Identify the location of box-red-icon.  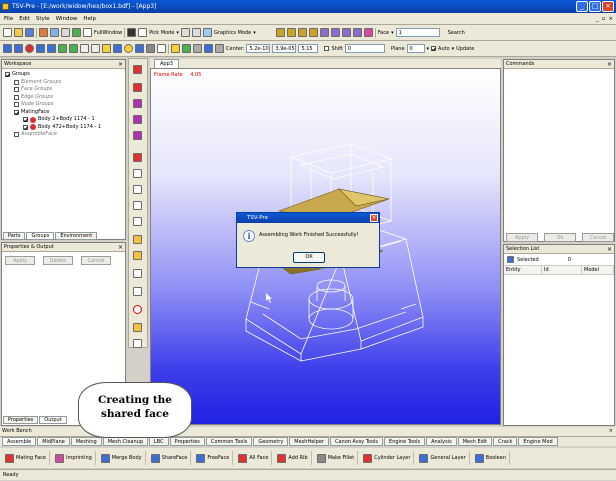
(137, 69).